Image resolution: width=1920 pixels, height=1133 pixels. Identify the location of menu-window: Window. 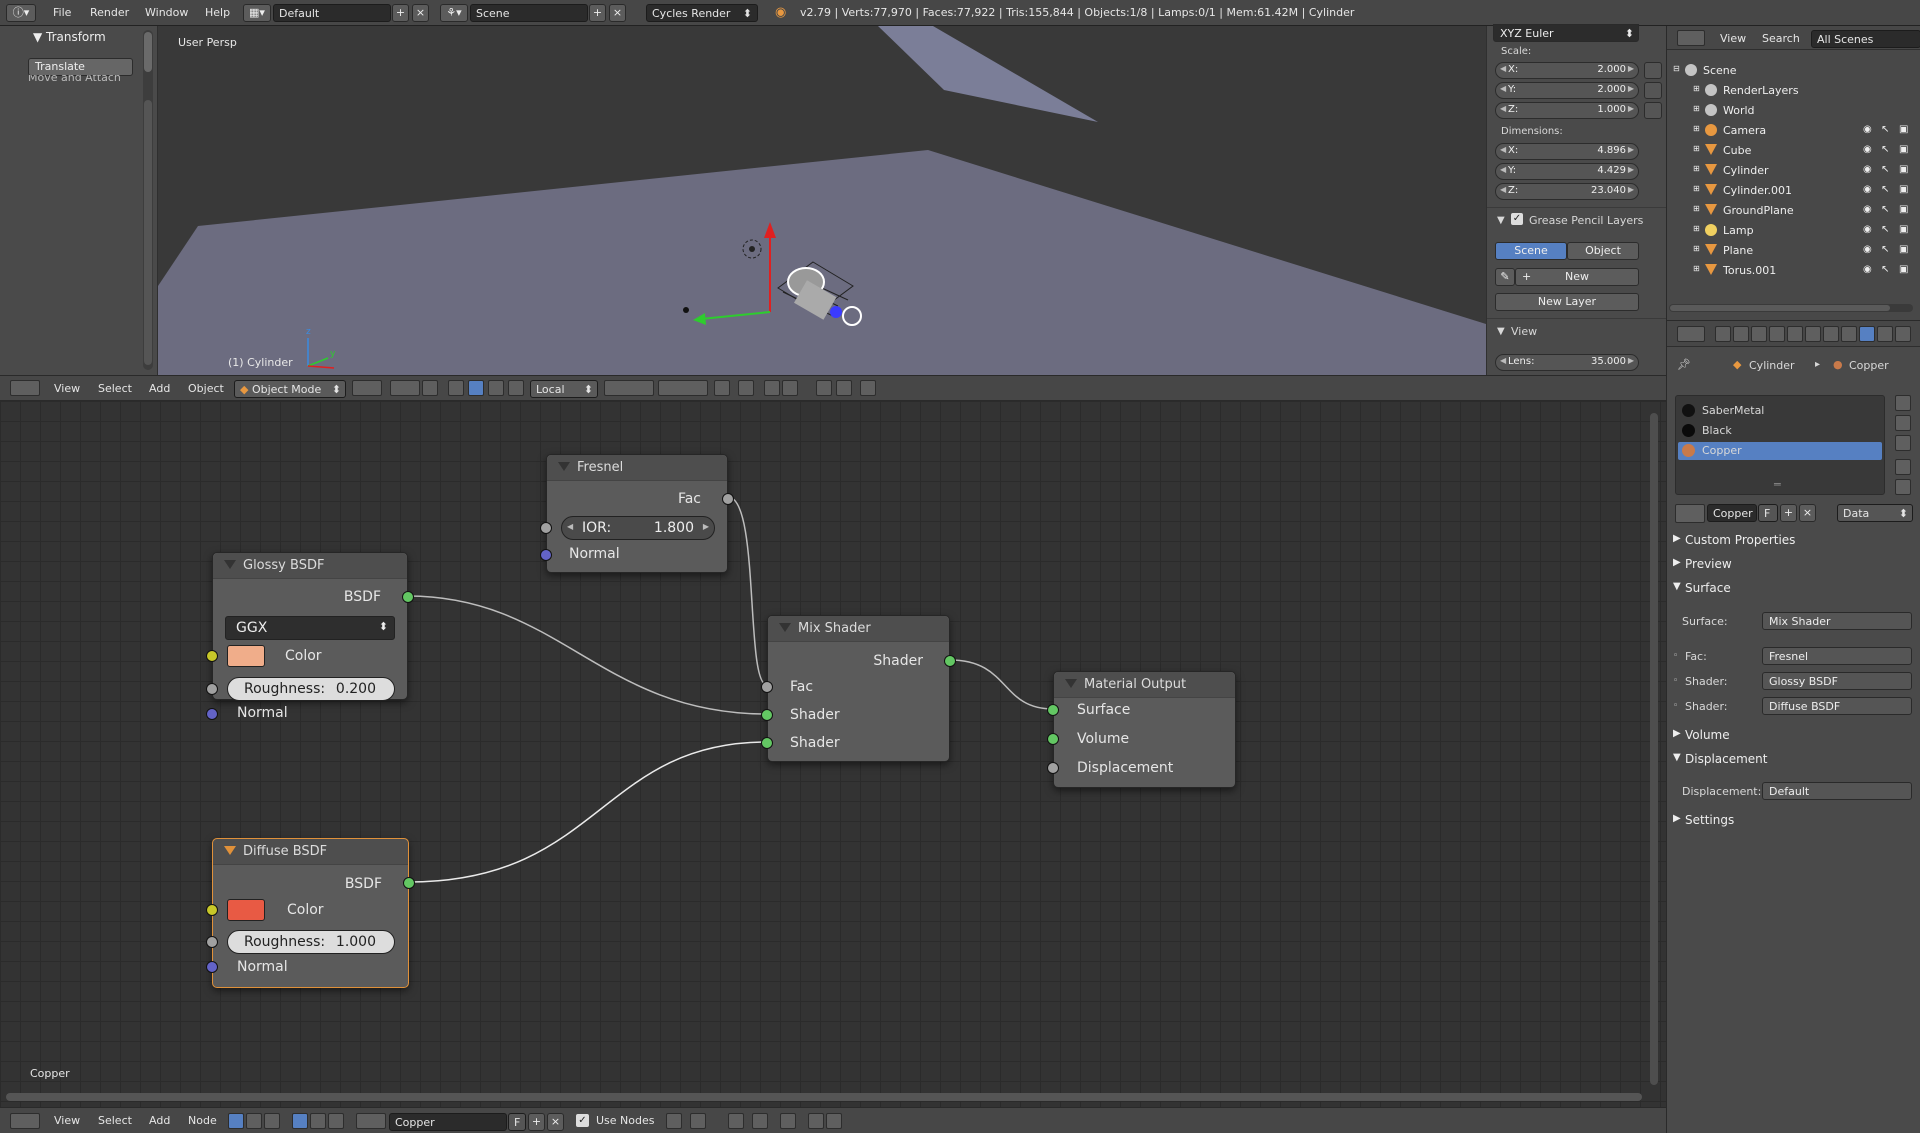
(166, 12).